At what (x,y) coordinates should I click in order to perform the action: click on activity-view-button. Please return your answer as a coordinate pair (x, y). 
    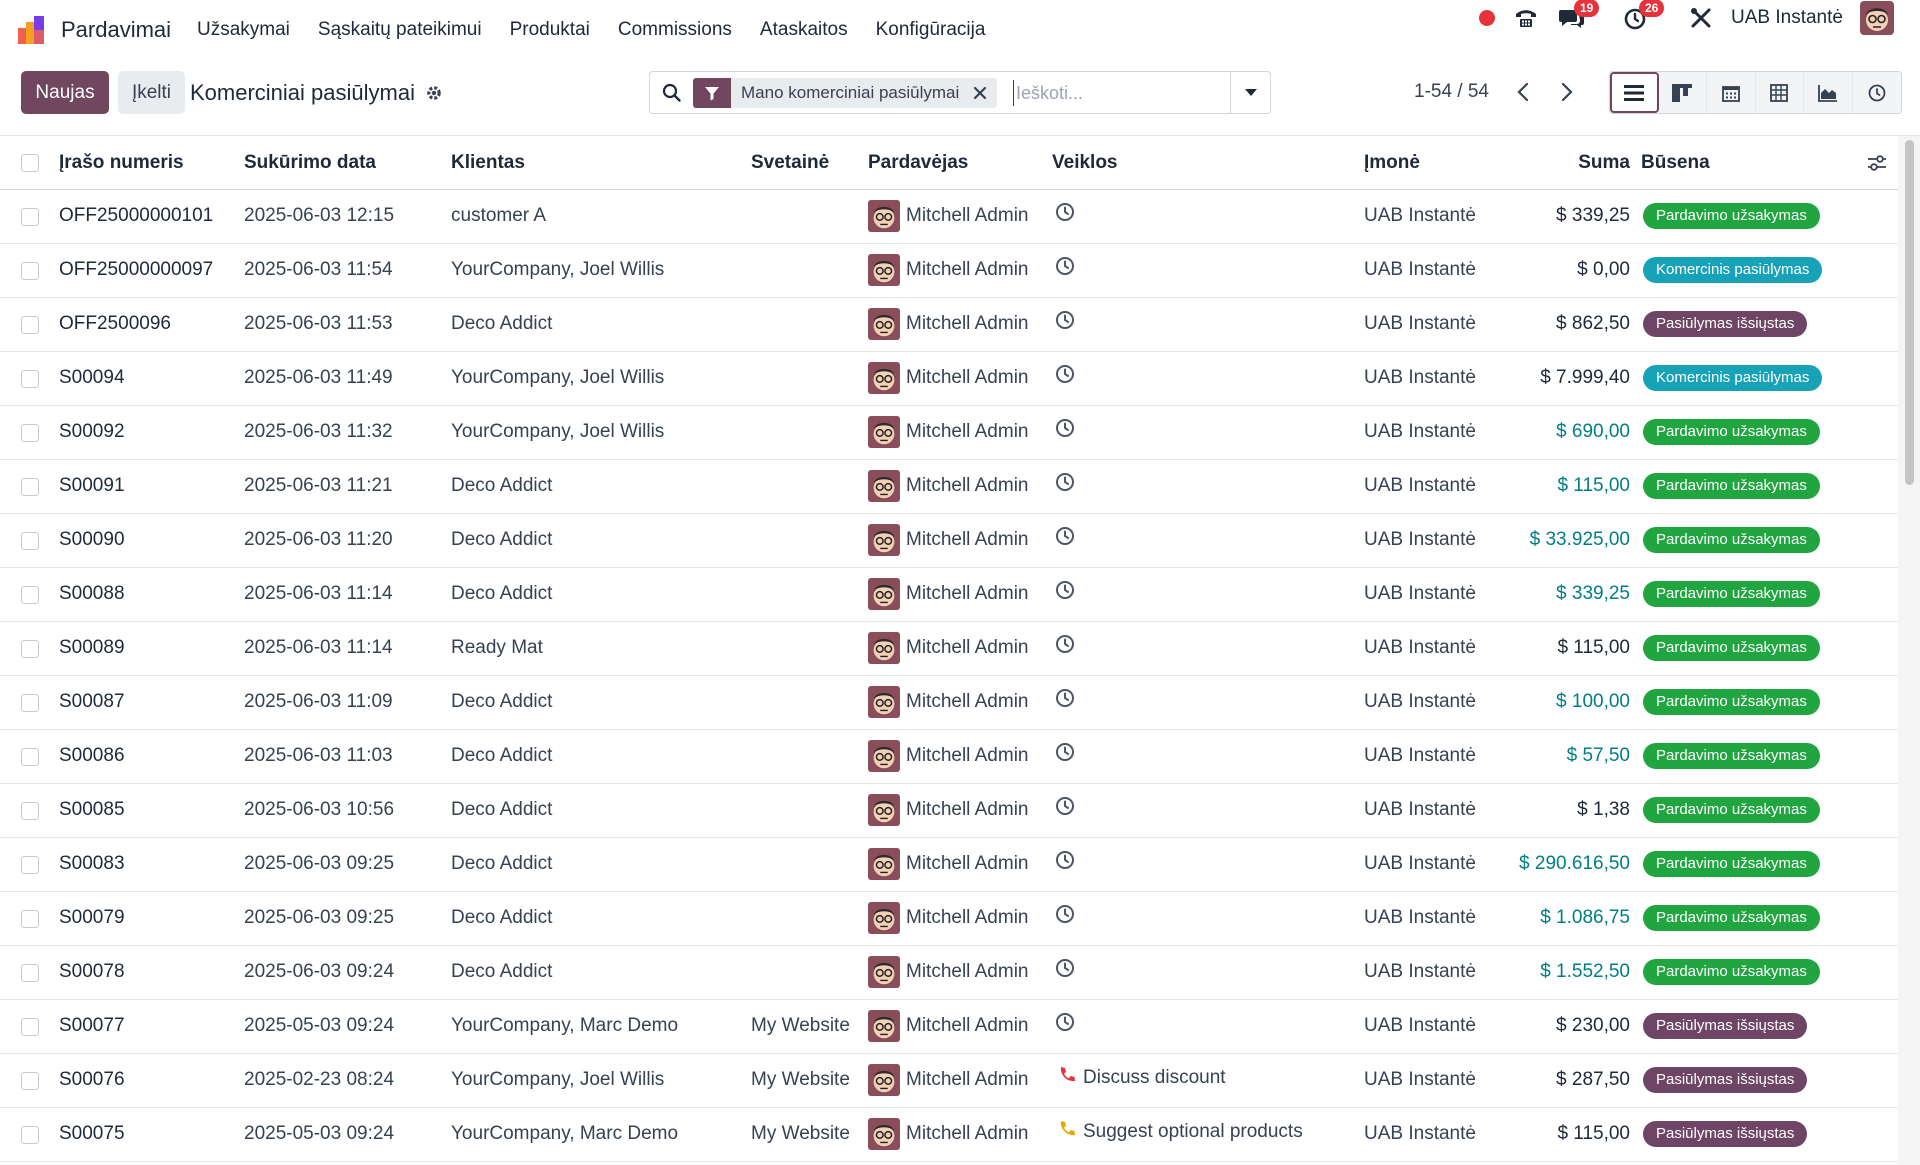
    Looking at the image, I should click on (1876, 92).